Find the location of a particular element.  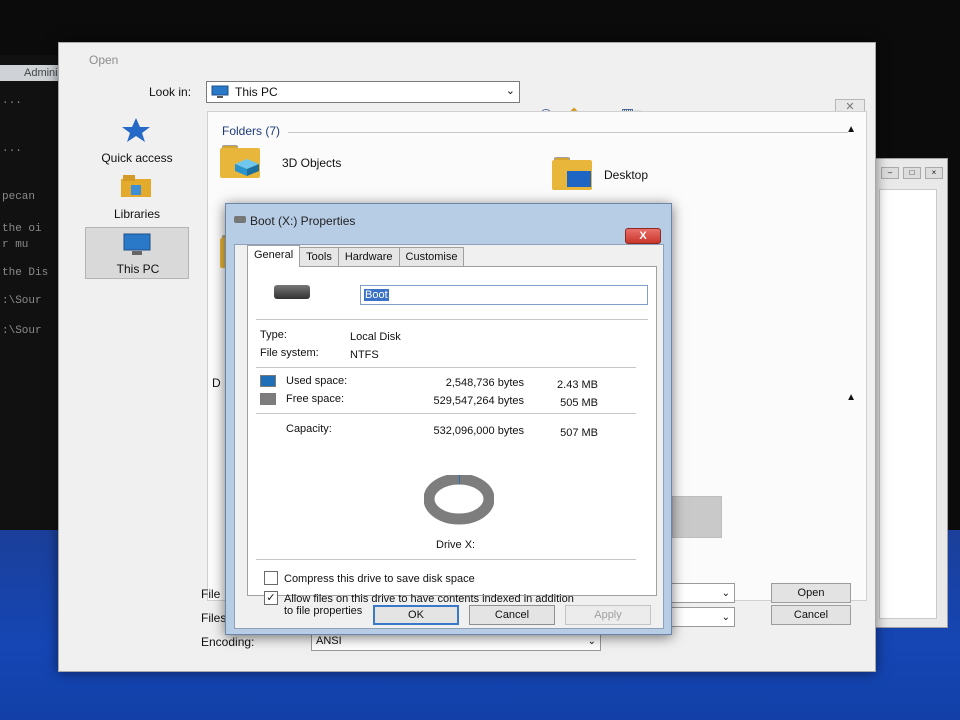

close-icon: X is located at coordinates (643, 236).